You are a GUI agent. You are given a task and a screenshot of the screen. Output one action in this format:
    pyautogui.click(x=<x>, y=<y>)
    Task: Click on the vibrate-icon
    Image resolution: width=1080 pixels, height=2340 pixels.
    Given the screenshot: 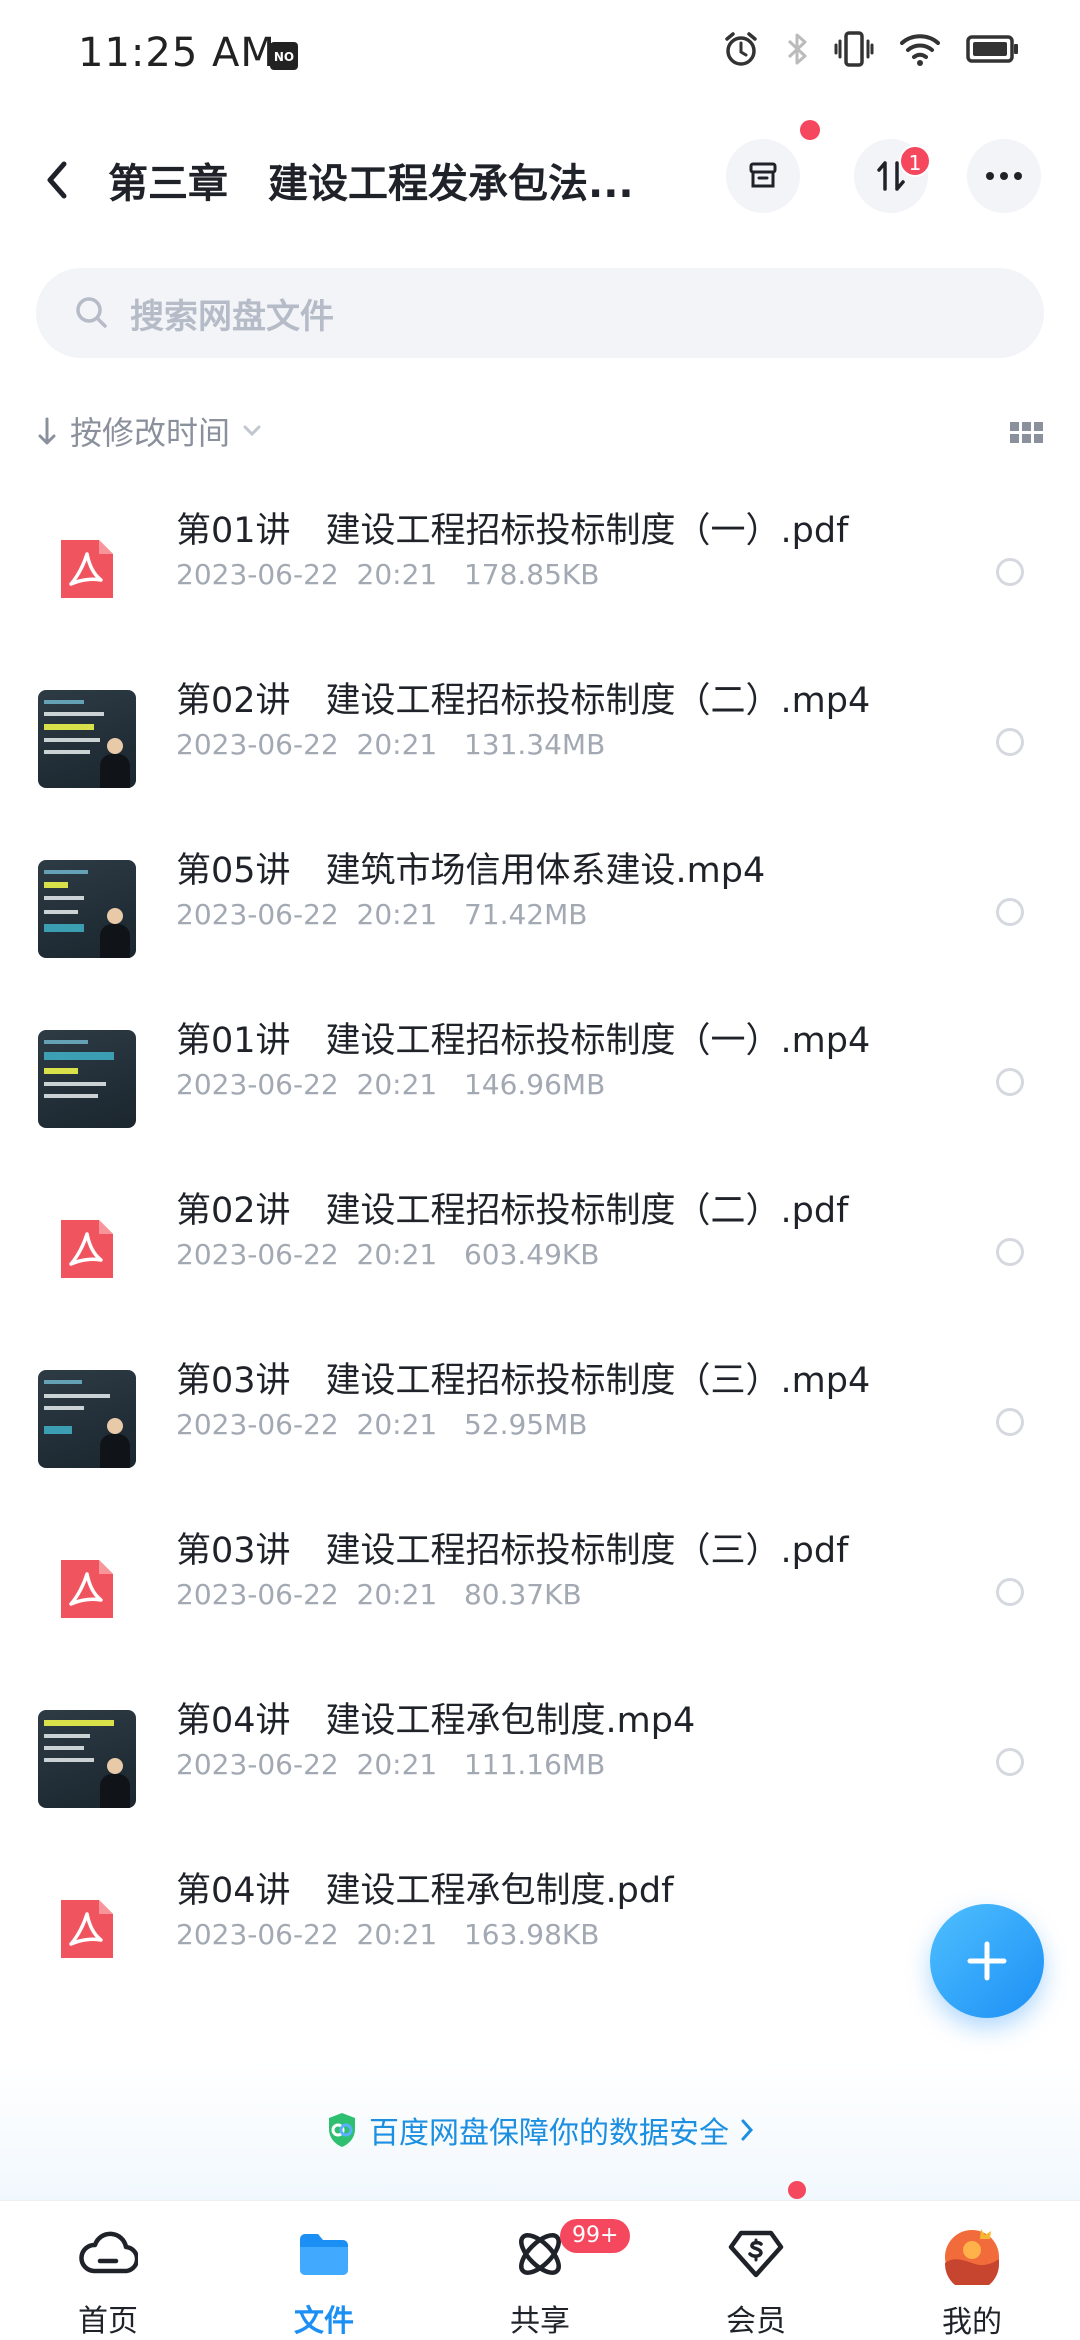 What is the action you would take?
    pyautogui.click(x=854, y=49)
    